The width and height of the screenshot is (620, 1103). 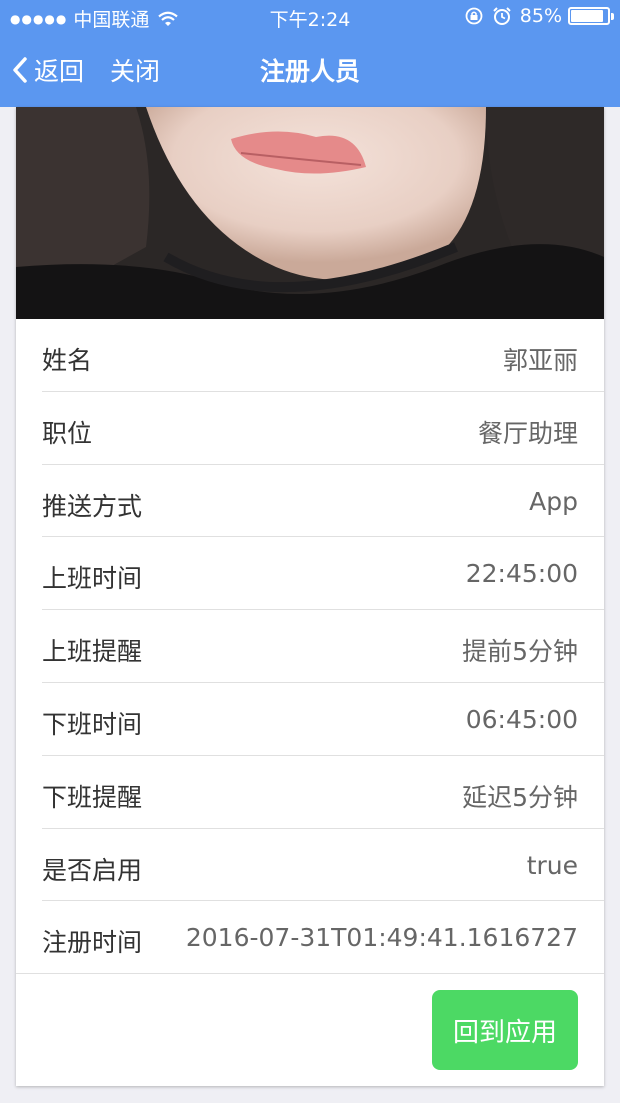 What do you see at coordinates (521, 719) in the screenshot?
I see `row-value: 06:45:00` at bounding box center [521, 719].